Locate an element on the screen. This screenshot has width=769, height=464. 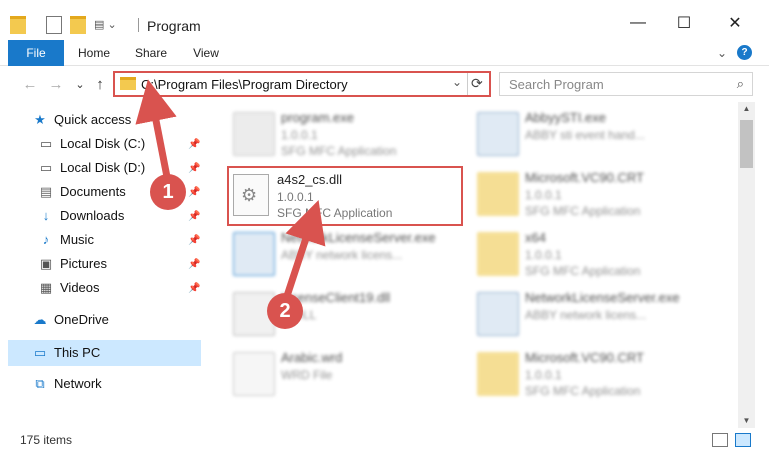
step-badge-1: 1 is located at coordinates (168, 192).